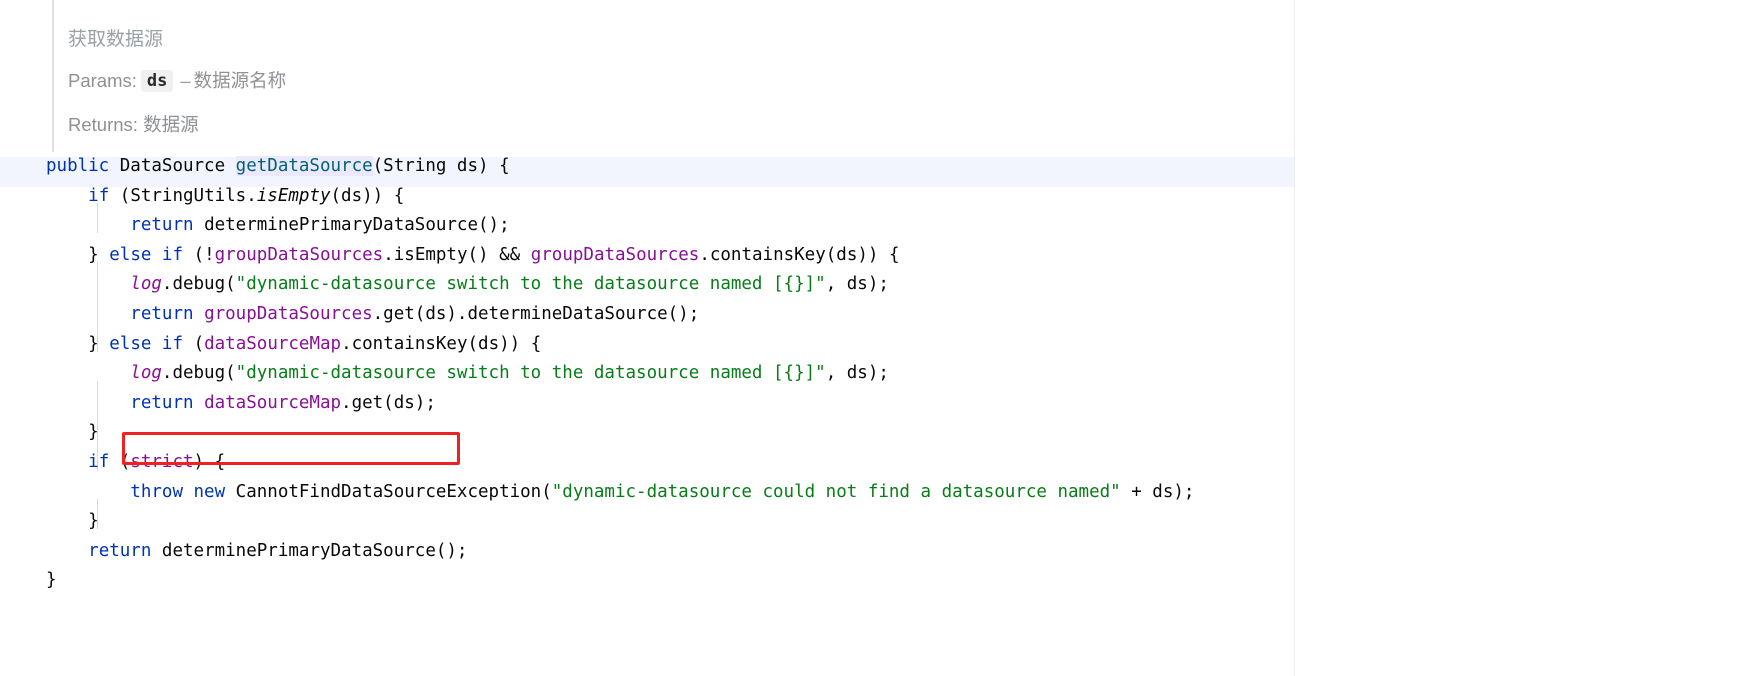 This screenshot has height=676, width=1752. Describe the element at coordinates (185, 80) in the screenshot. I see `doc-param-dash: –` at that location.